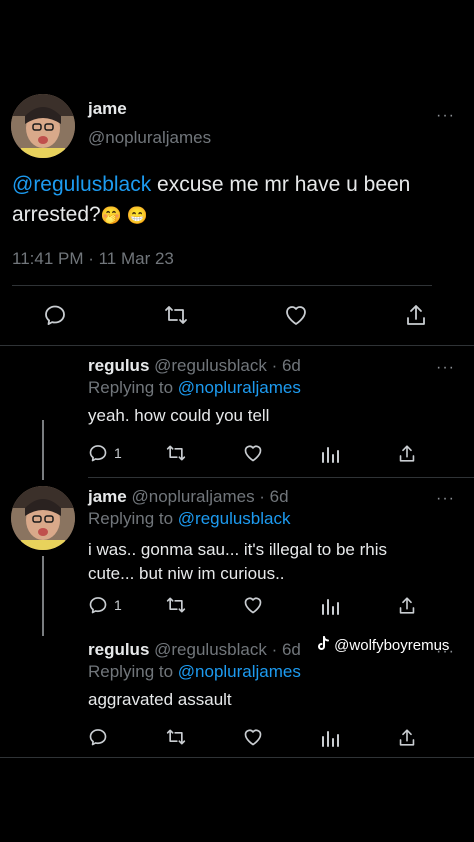 This screenshot has height=842, width=474. I want to click on retweet-icon, so click(176, 315).